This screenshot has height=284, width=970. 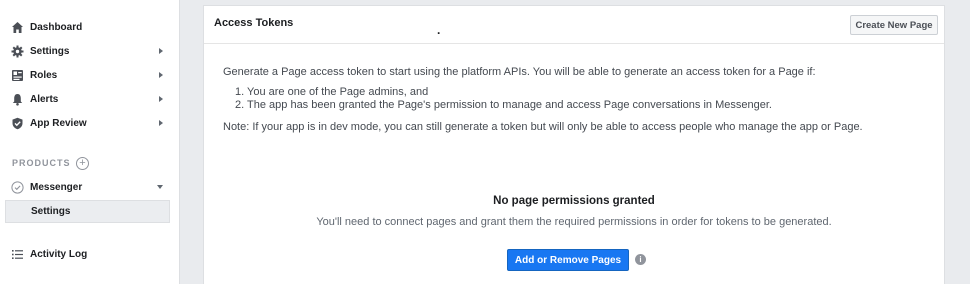 I want to click on sidebar-item-messenger: Messenger, so click(x=90, y=187).